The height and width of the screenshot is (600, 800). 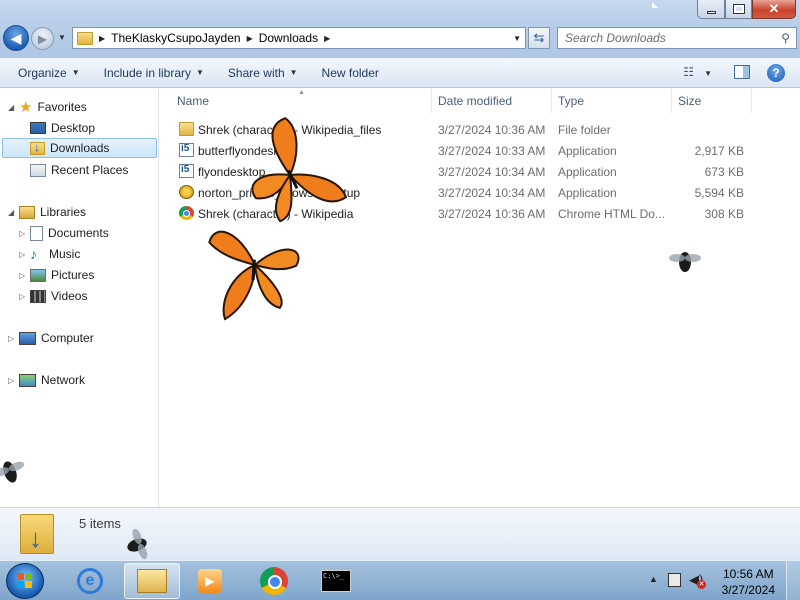 I want to click on column-name-label: Name, so click(x=193, y=101).